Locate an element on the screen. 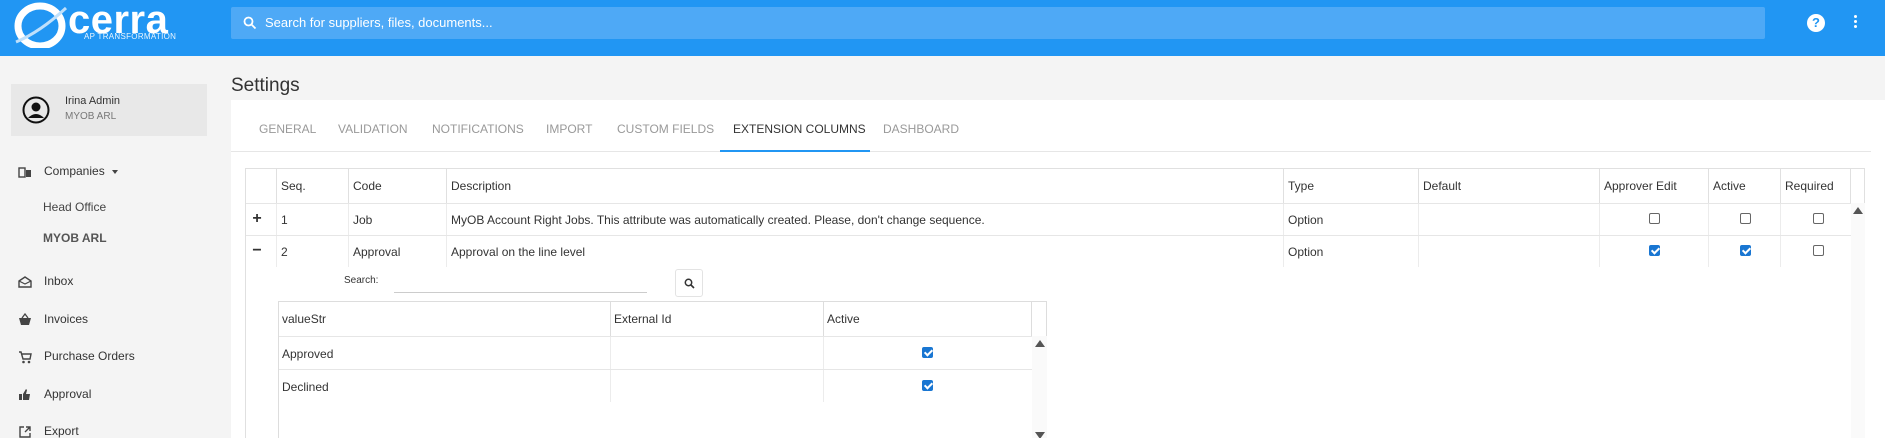 This screenshot has height=438, width=1885. brand-tagline: AP TRANSFORMATION is located at coordinates (130, 36).